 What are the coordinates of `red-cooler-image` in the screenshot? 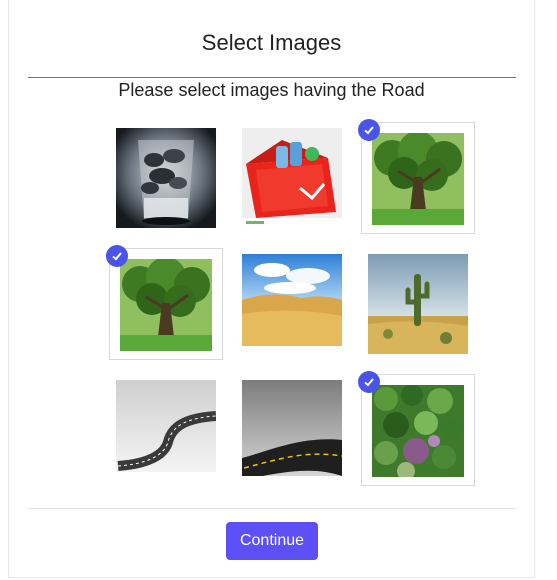 It's located at (292, 178).